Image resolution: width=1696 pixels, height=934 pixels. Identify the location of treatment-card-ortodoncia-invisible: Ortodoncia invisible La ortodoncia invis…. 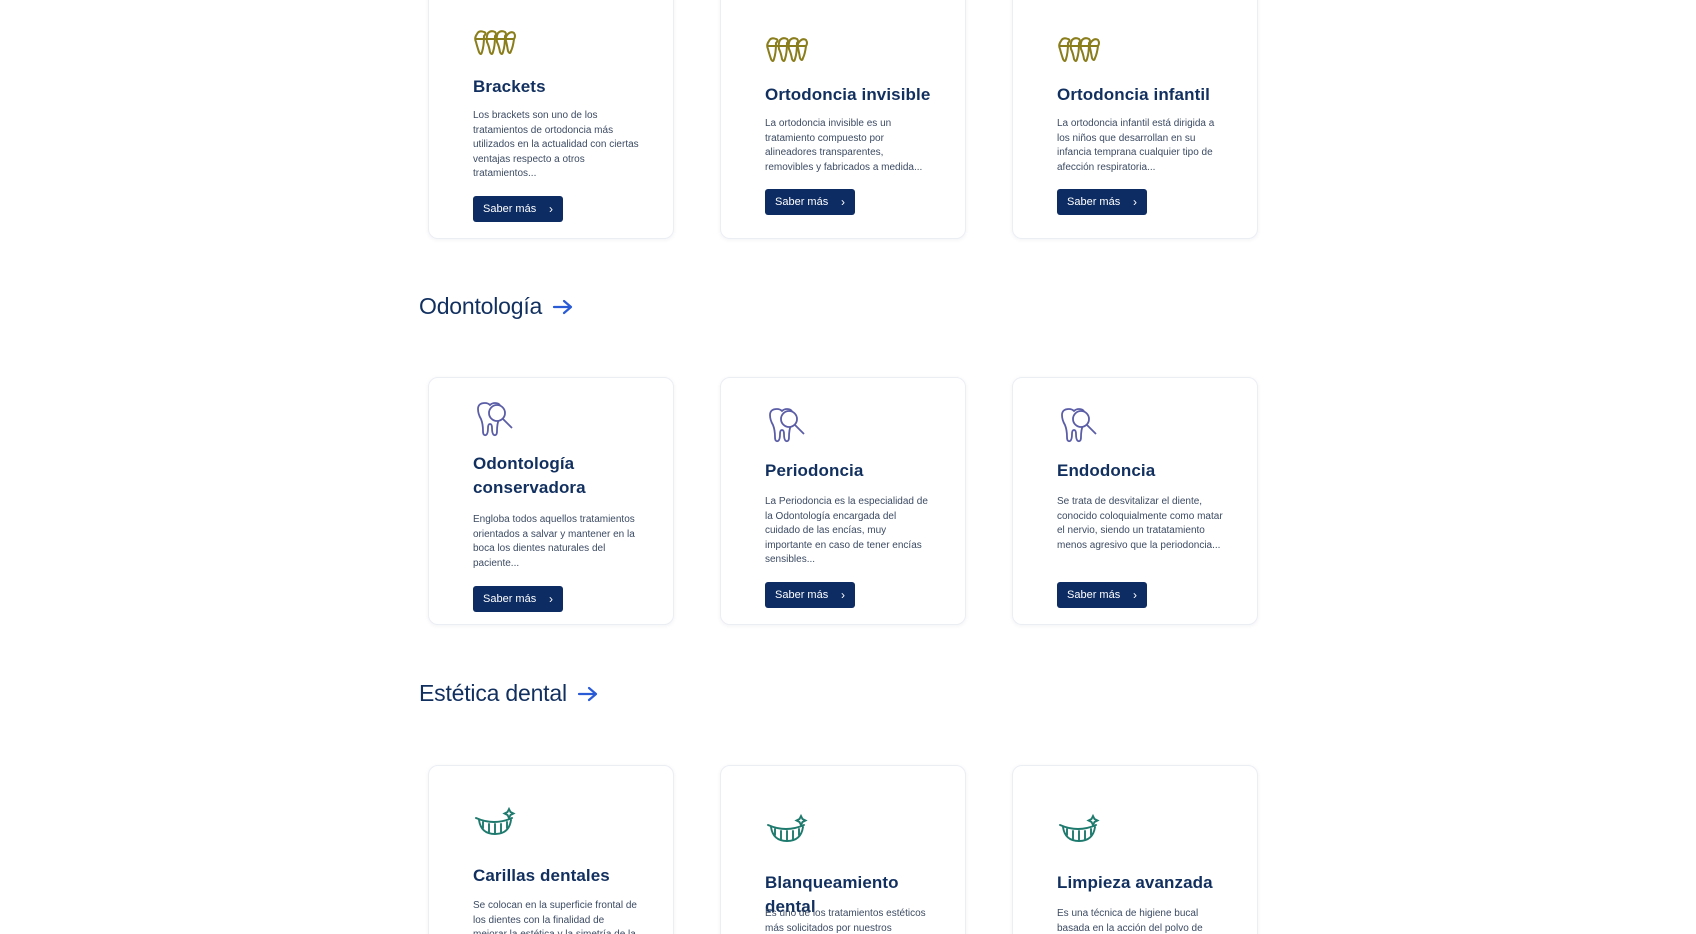
(843, 119).